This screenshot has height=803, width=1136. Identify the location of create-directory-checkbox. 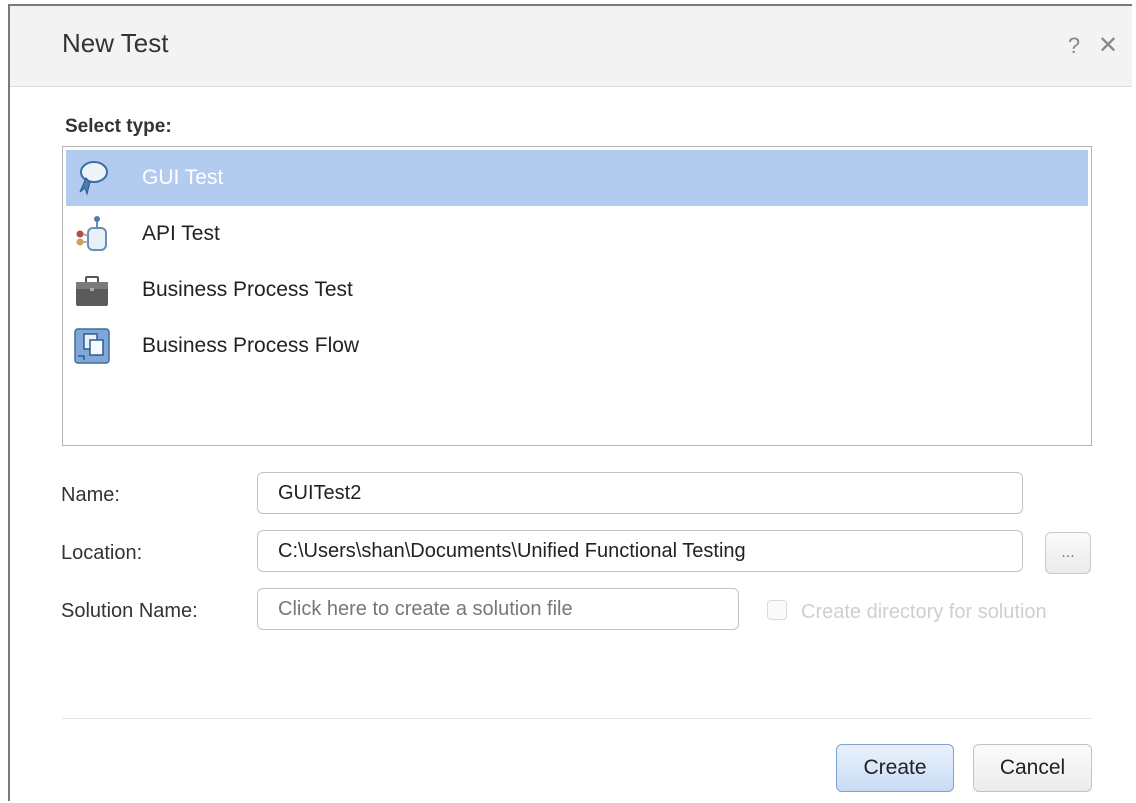
(777, 610).